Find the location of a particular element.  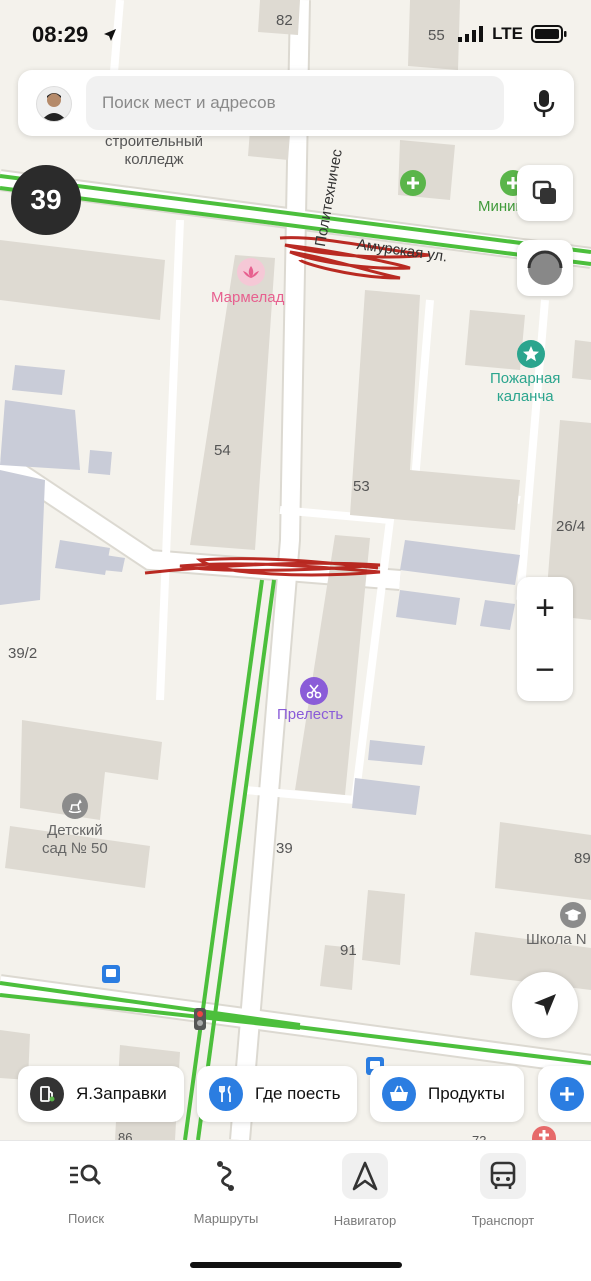

lotus-icon is located at coordinates (251, 272).